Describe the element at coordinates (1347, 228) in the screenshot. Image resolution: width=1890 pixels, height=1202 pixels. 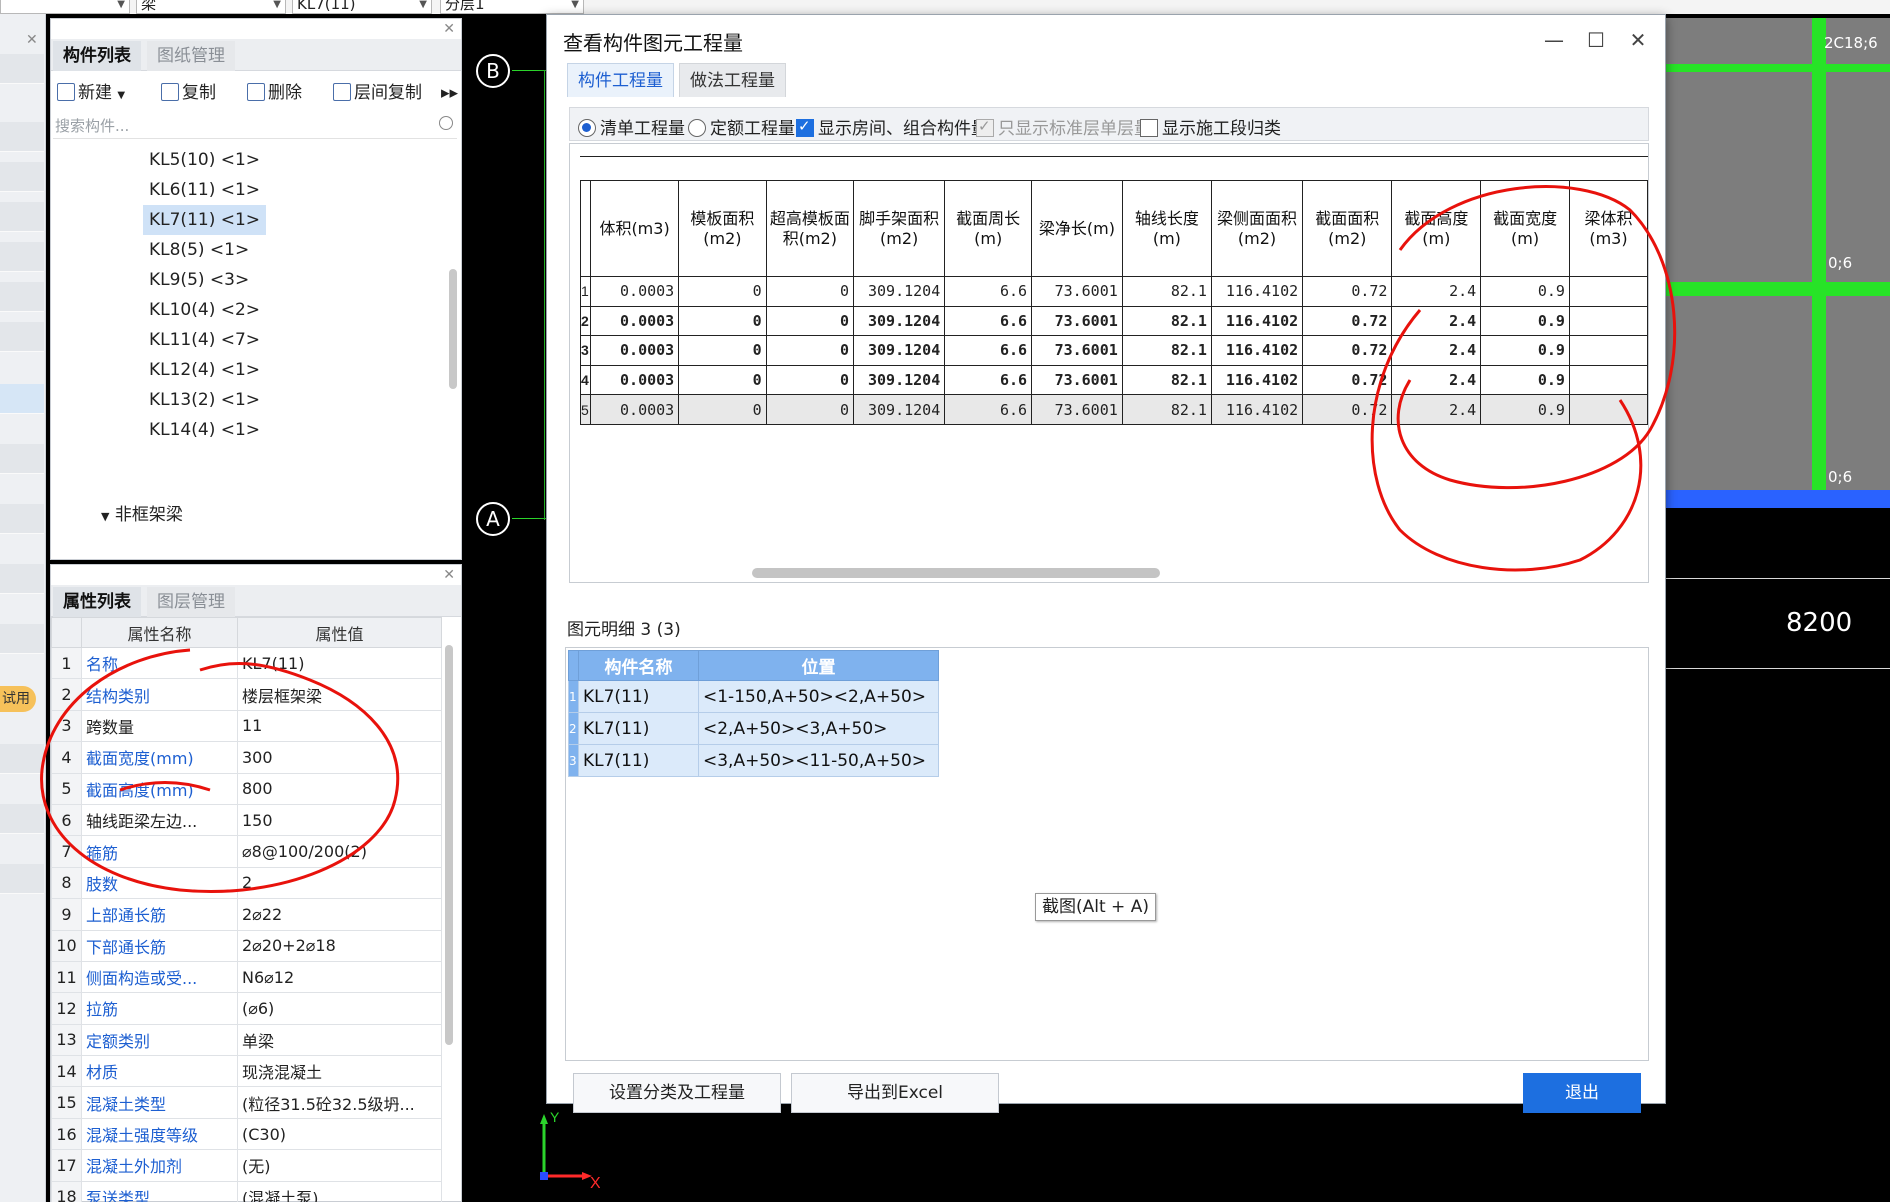
I see `quantity-column-header: 截面面积(m2)` at that location.